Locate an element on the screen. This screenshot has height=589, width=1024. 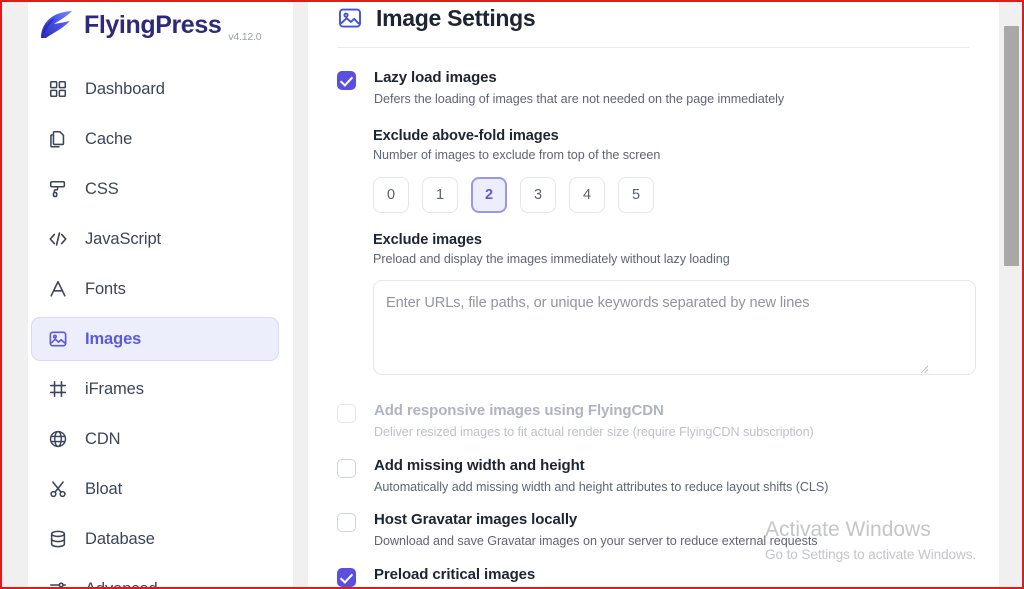
sidebar-item-iframes: iFrames is located at coordinates (155, 389).